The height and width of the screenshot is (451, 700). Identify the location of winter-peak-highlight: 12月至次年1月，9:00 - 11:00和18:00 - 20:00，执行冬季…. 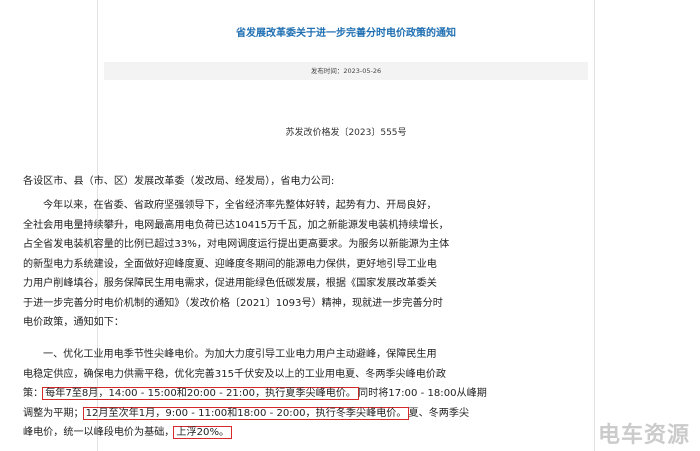
(246, 413).